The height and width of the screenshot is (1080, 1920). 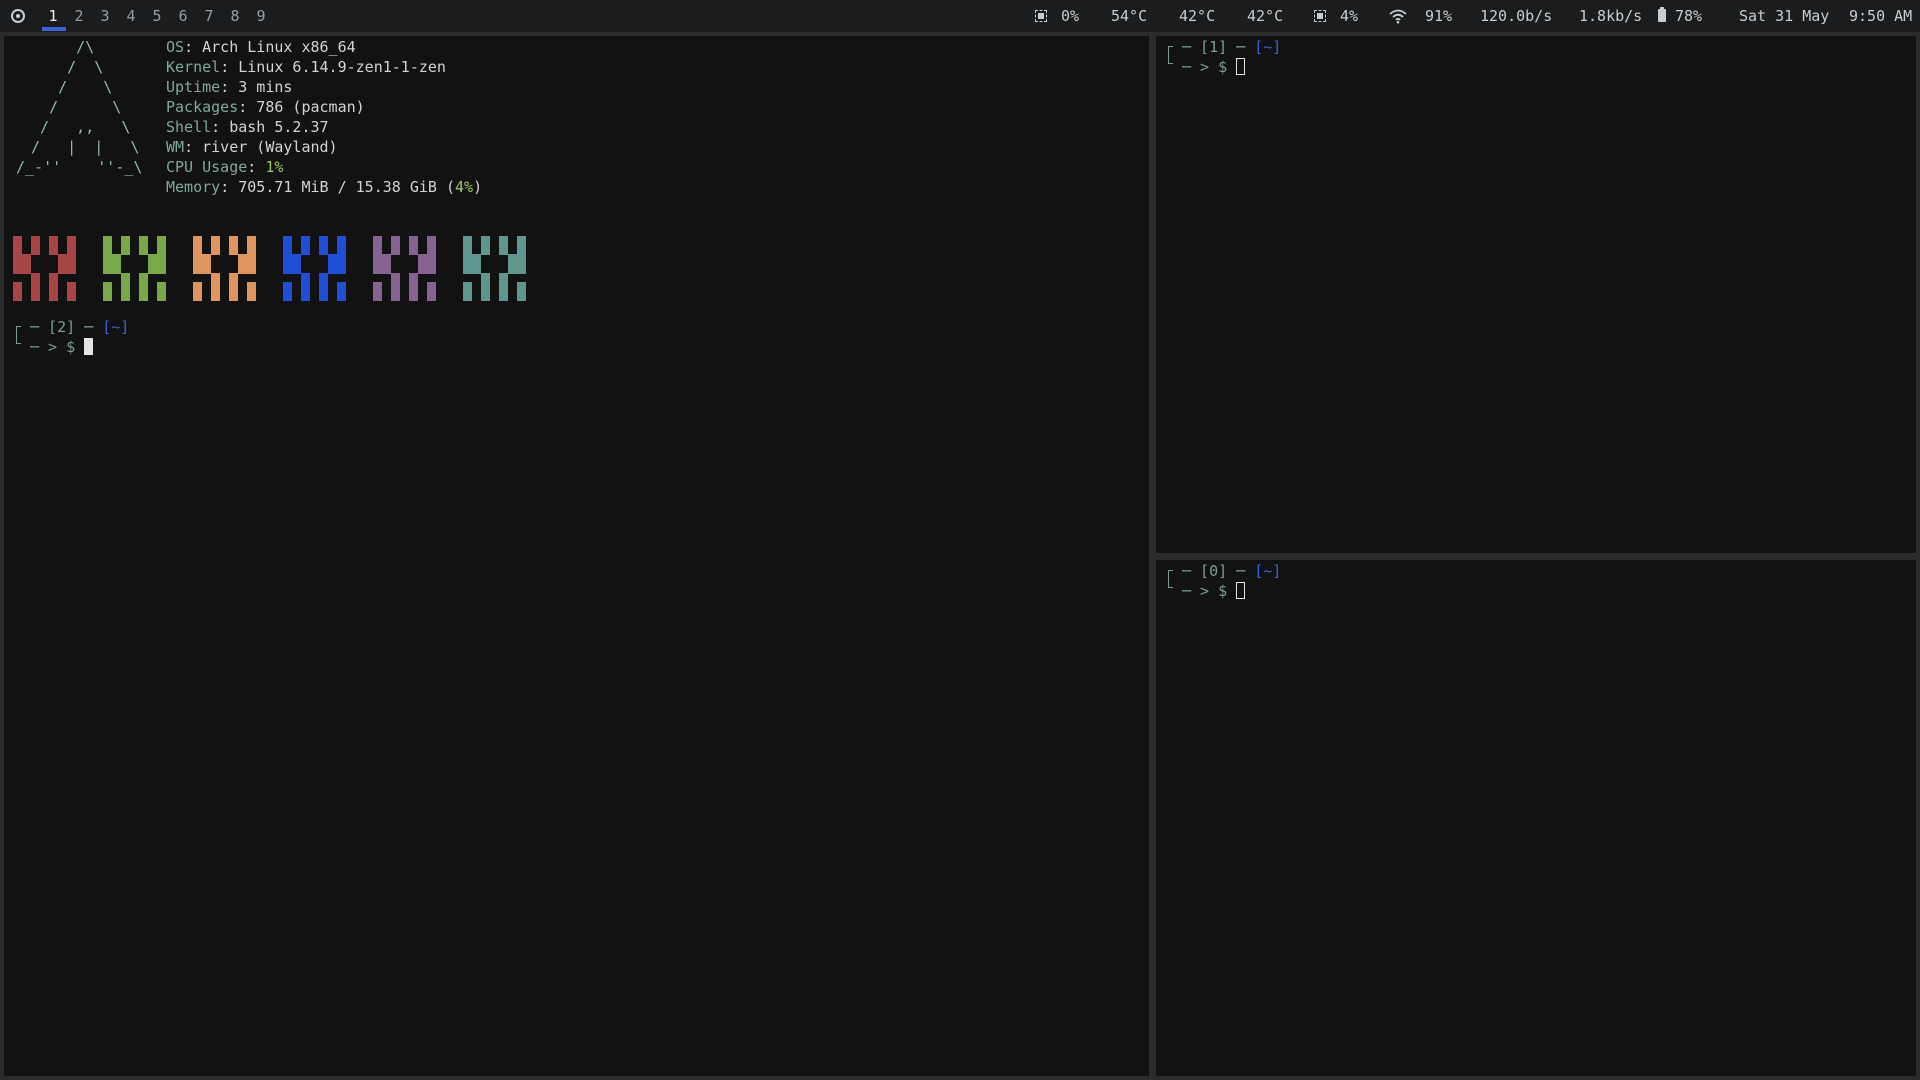 What do you see at coordinates (1880, 16) in the screenshot?
I see `clock: 9:50 AM` at bounding box center [1880, 16].